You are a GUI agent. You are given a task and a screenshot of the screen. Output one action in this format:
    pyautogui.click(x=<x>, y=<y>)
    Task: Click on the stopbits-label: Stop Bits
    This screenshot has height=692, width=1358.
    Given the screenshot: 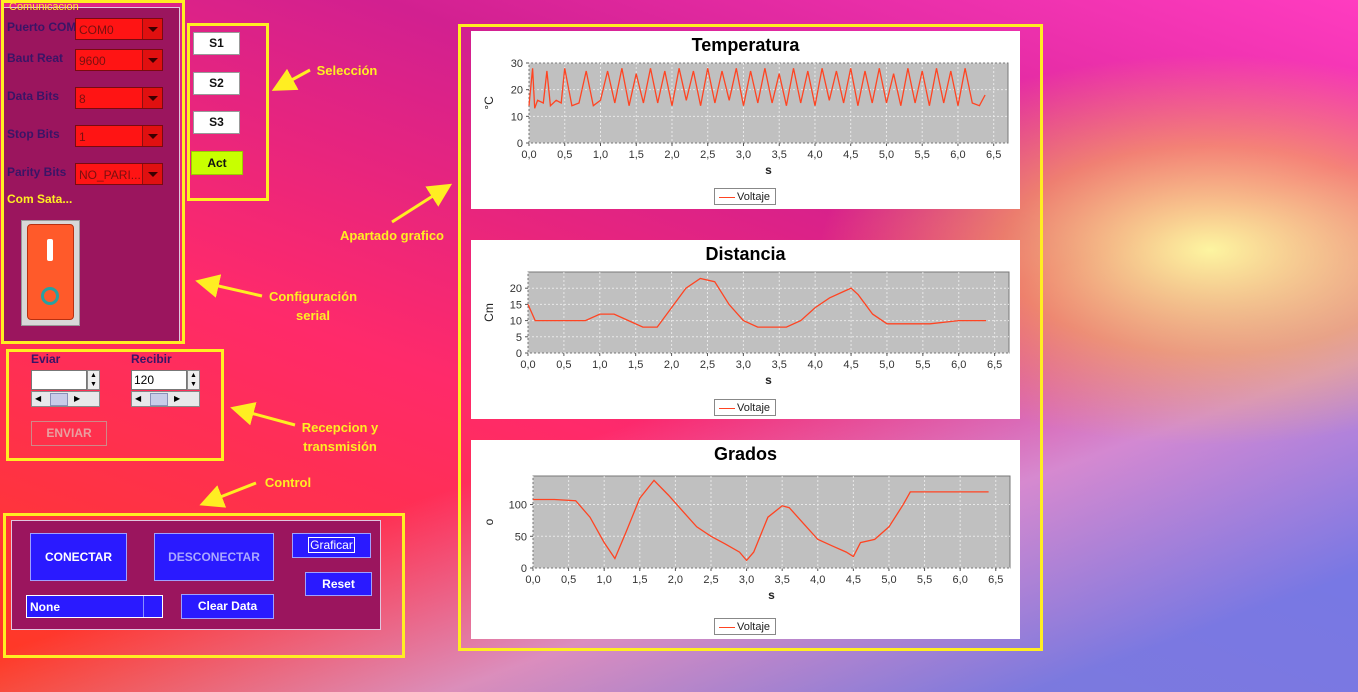 What is the action you would take?
    pyautogui.click(x=33, y=134)
    